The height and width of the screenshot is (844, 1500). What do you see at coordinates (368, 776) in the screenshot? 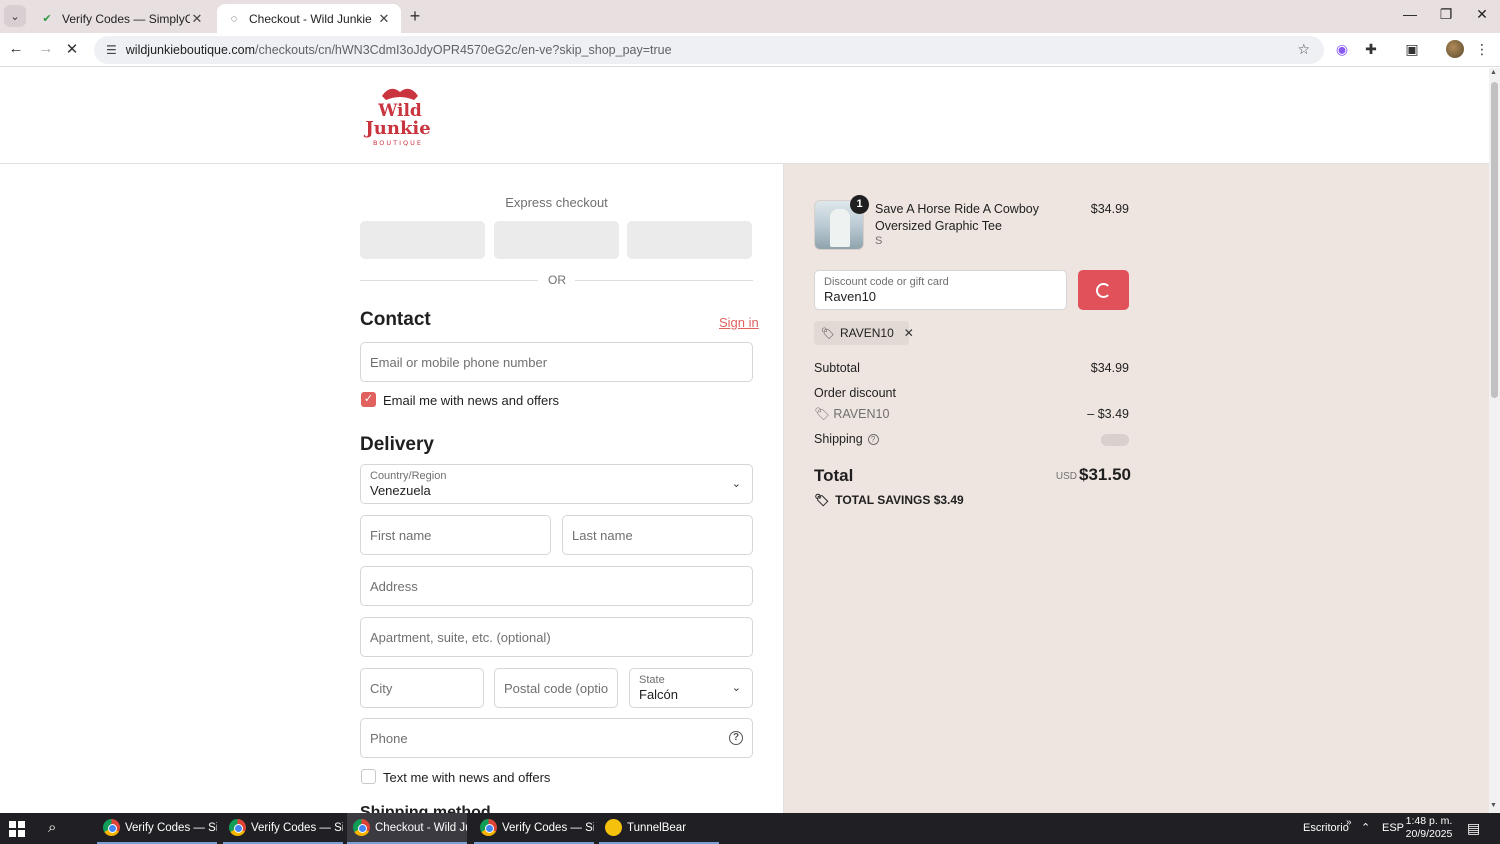
I see `sms-news-checkbox` at bounding box center [368, 776].